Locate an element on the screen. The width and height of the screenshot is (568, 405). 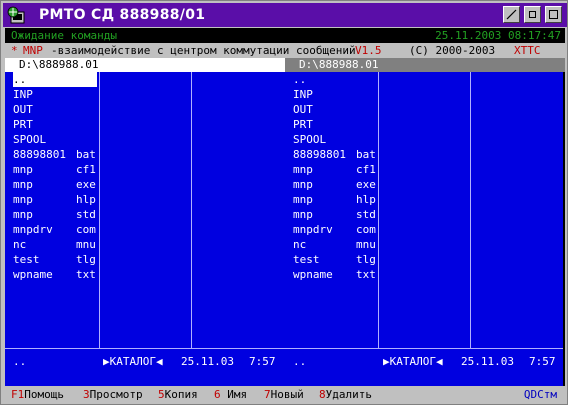
title-bar: РМТО СД 888988/01 is located at coordinates (285, 15).